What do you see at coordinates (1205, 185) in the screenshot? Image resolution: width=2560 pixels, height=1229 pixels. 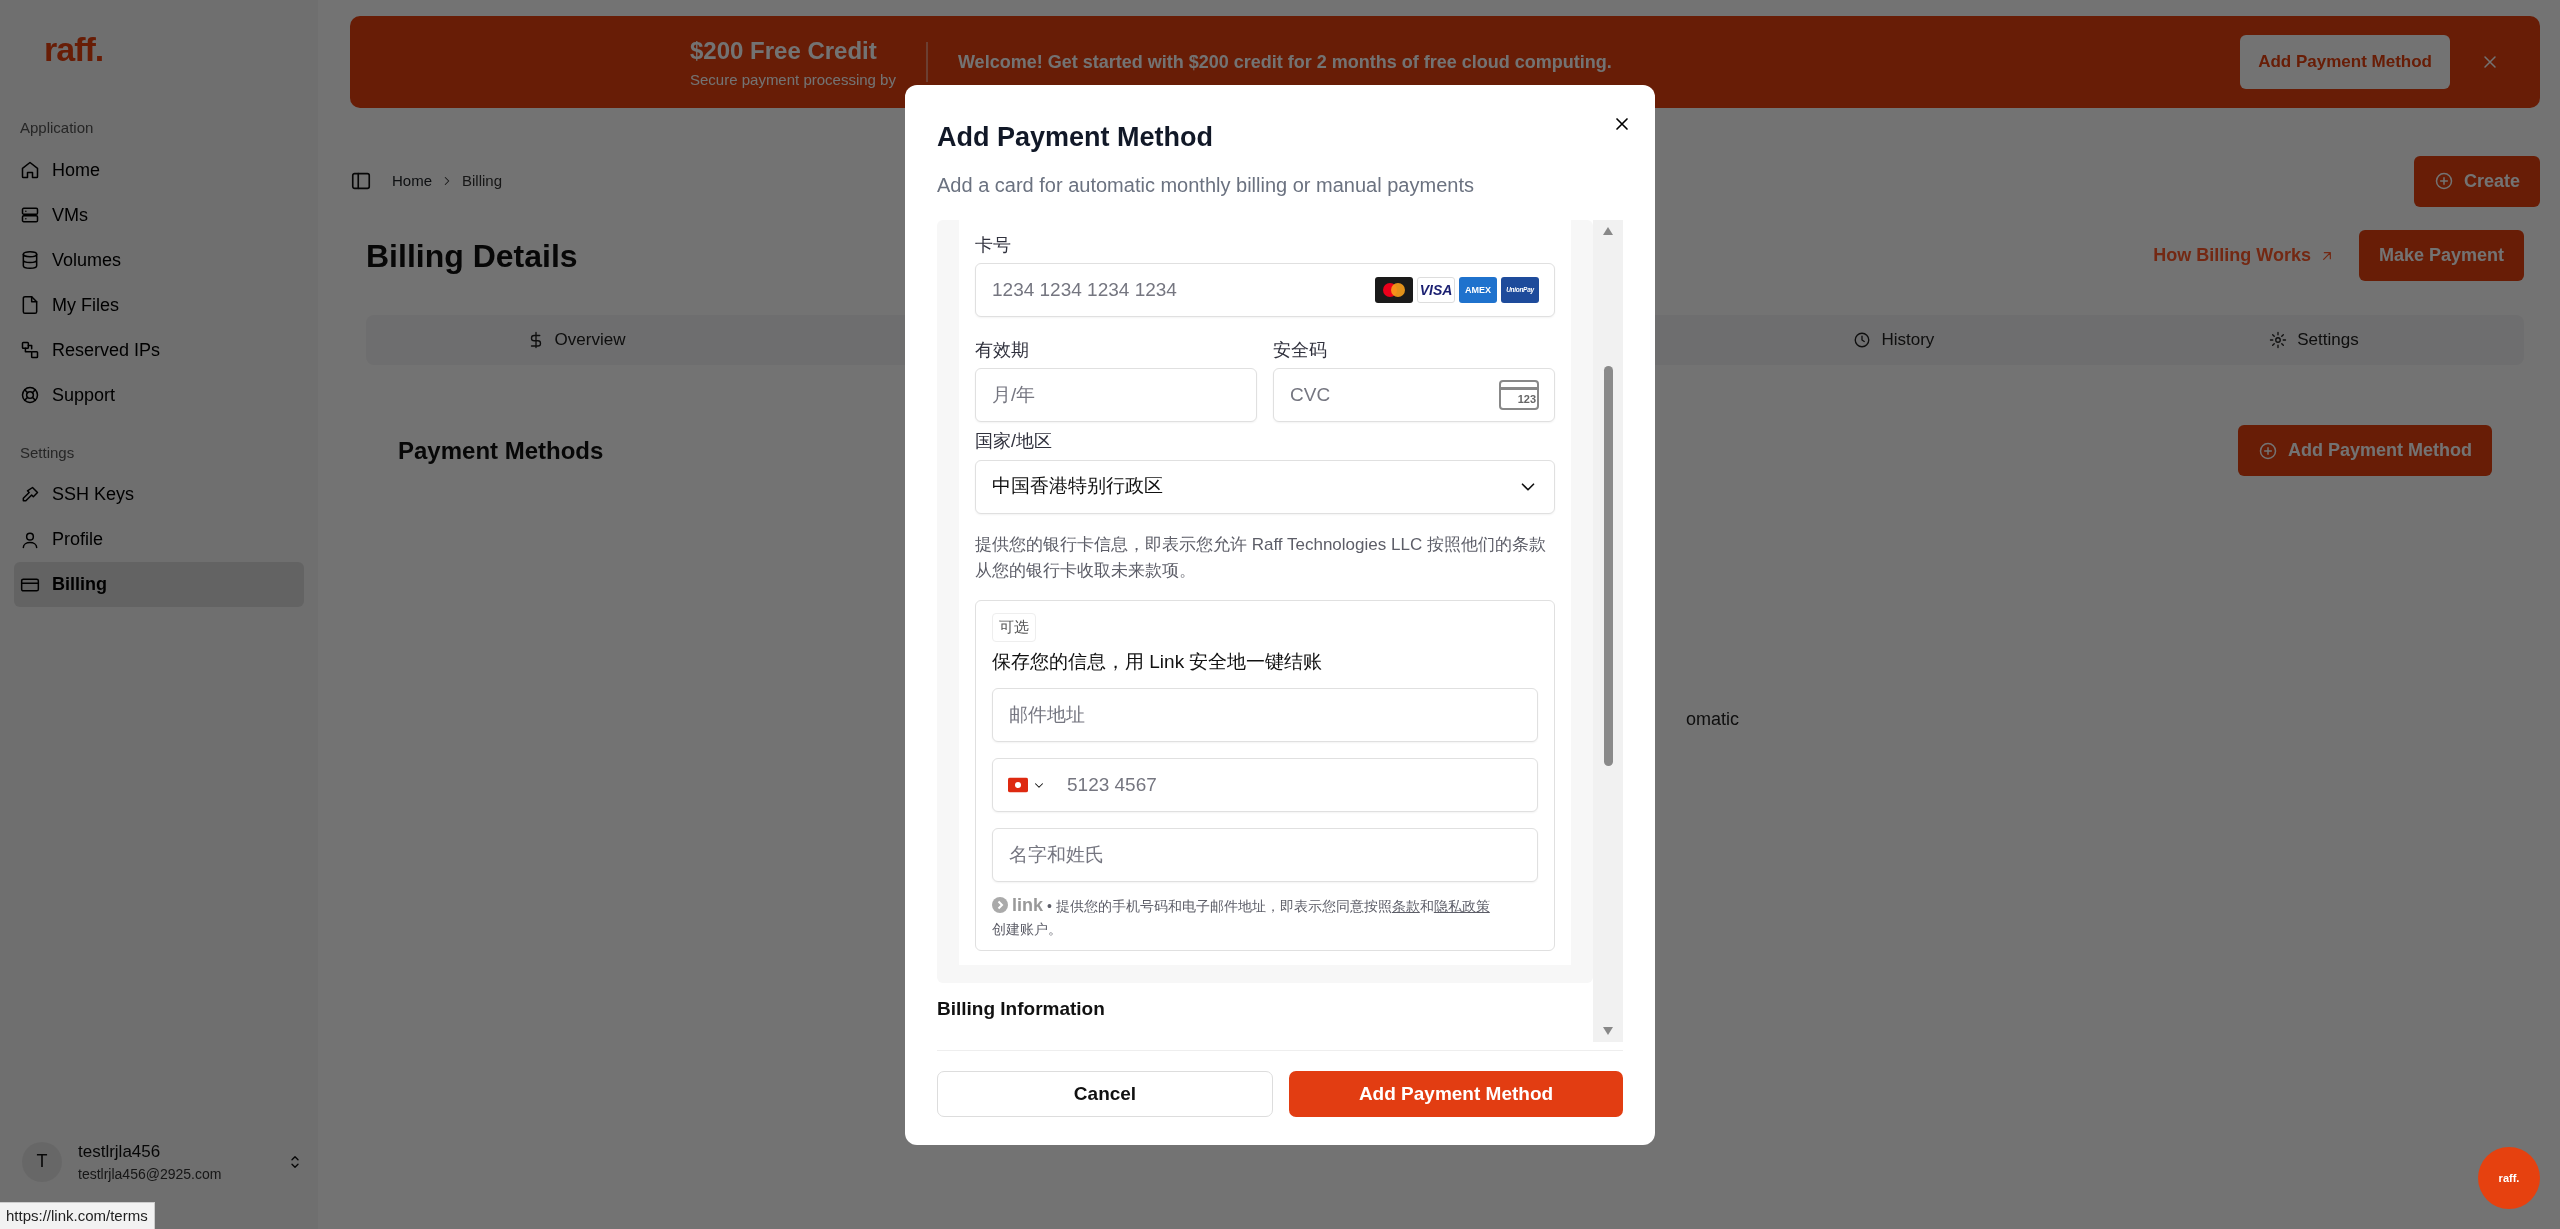 I see `modal-subtitle: Add a card for automatic monthly billing or manual payments` at bounding box center [1205, 185].